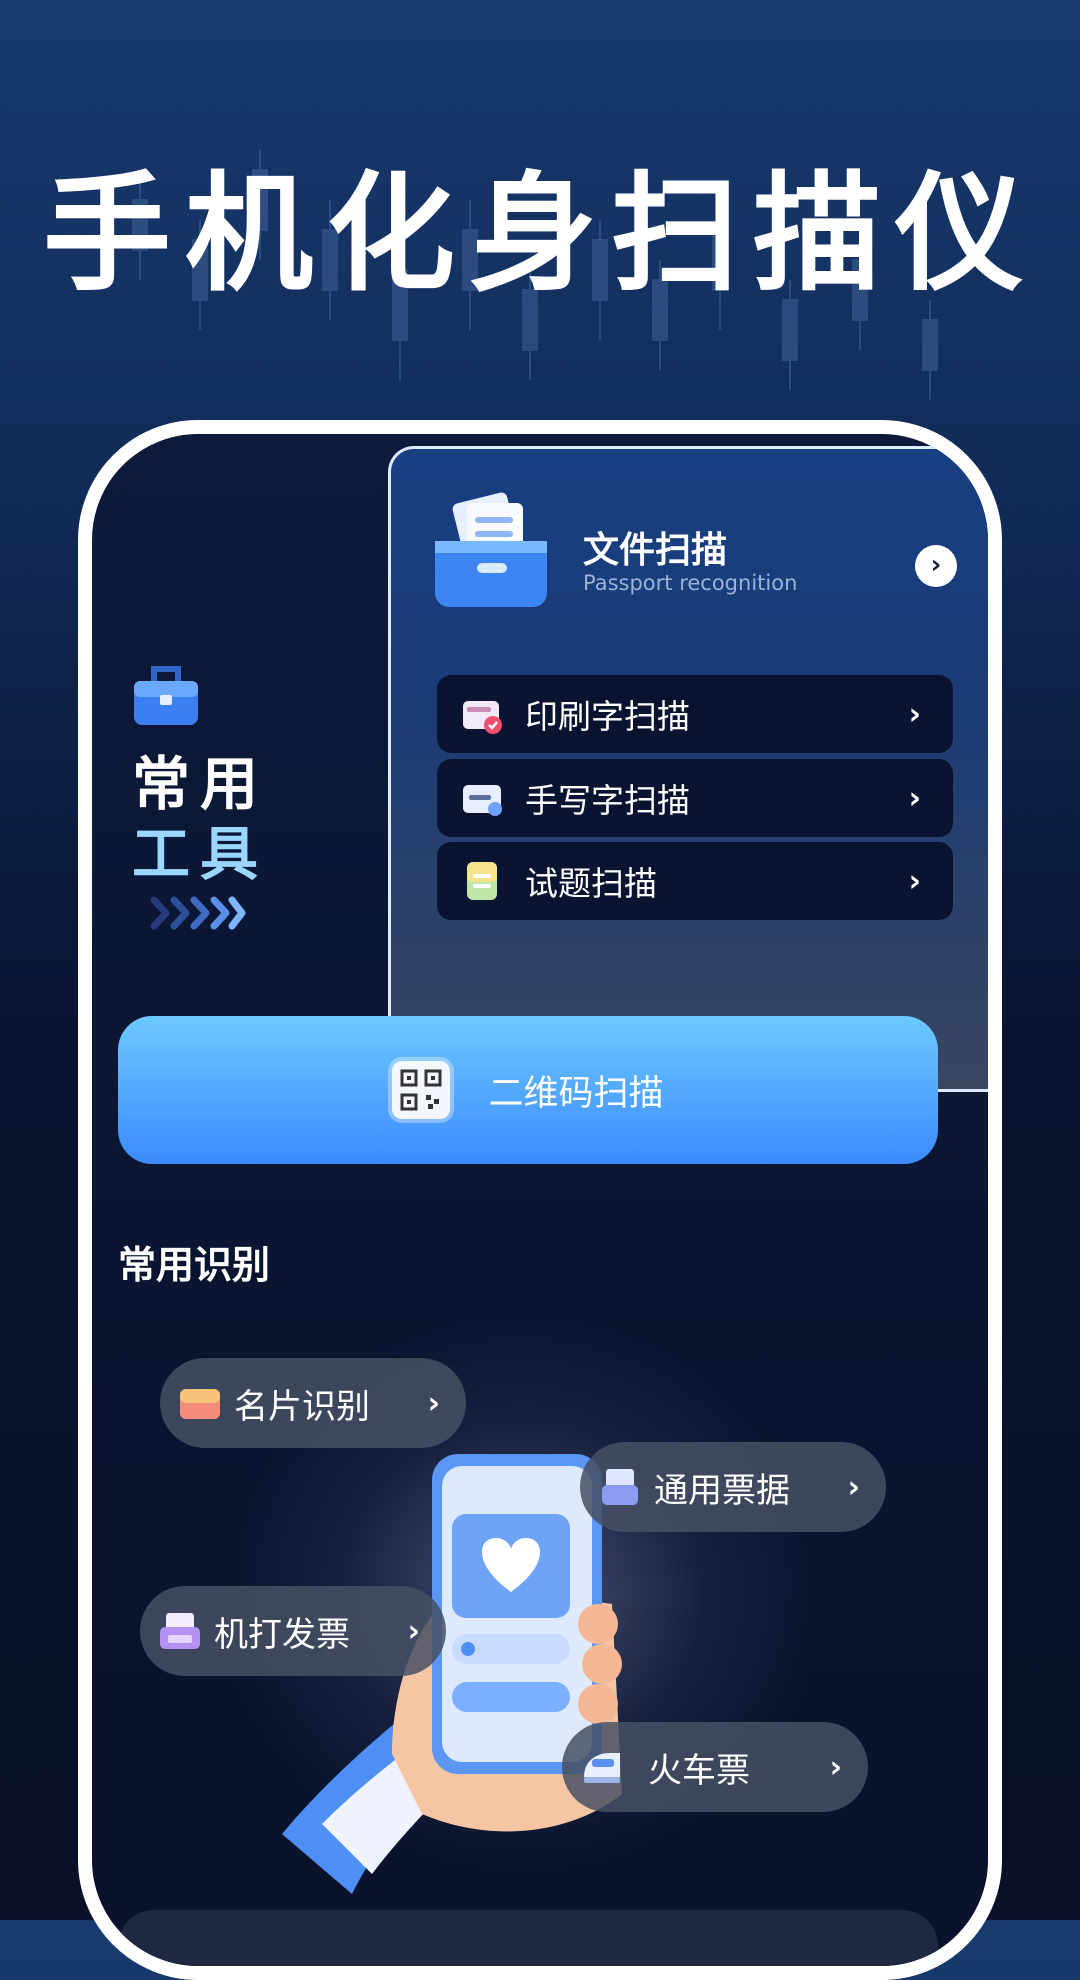 The height and width of the screenshot is (1980, 1080). I want to click on document-folder-icon, so click(491, 549).